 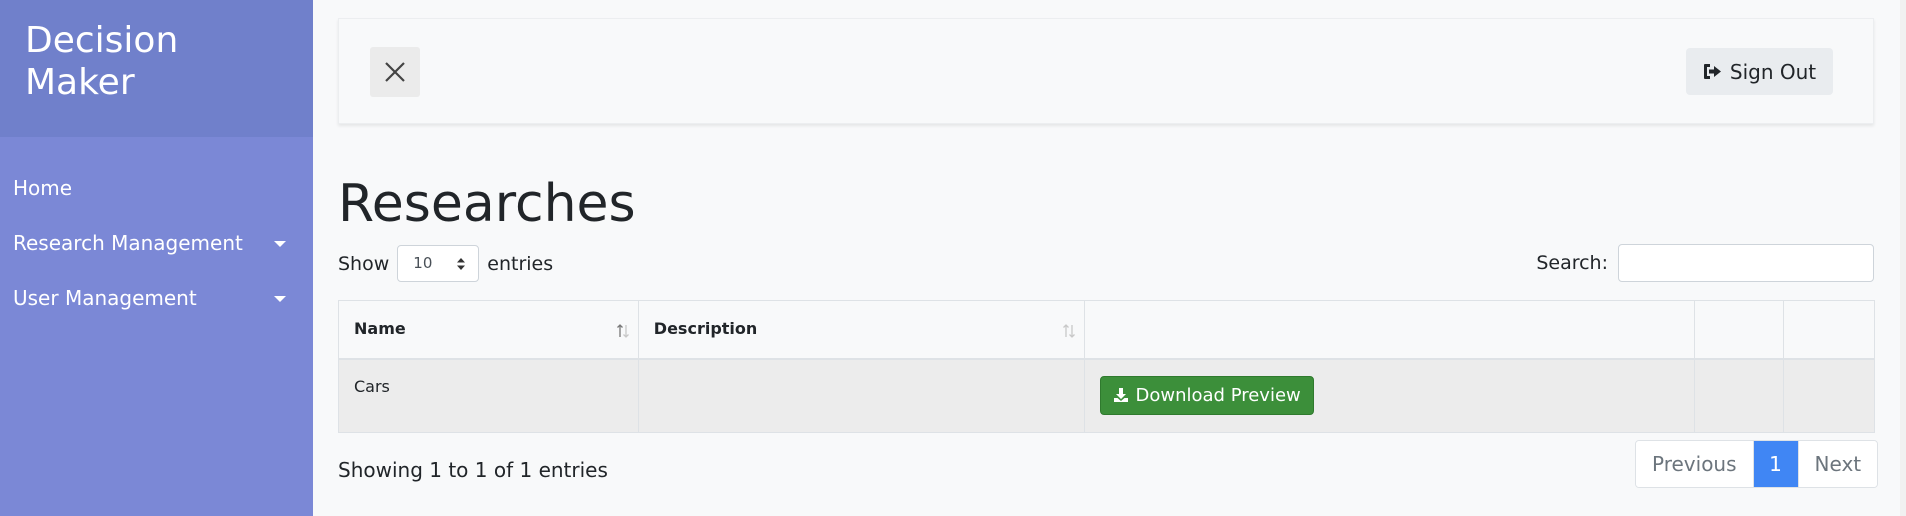 I want to click on pagination: Previous 1 Next, so click(x=1757, y=464).